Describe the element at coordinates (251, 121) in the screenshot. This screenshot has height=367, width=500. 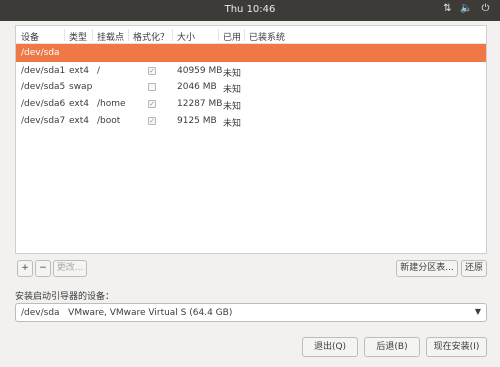
I see `table-row: /dev/sda7 ext4 /boot ✓ 9125 MB 未知` at that location.